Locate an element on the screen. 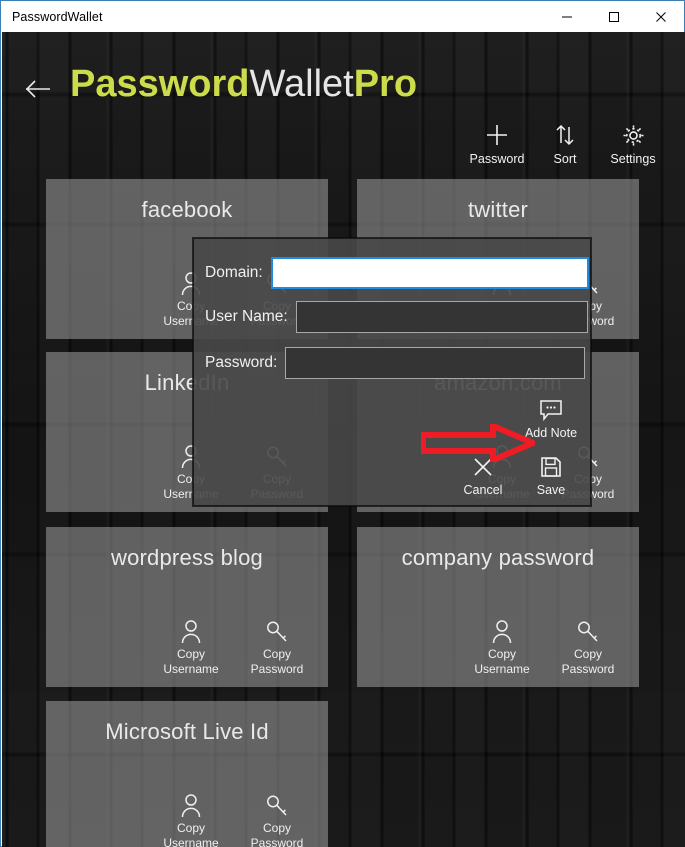 The image size is (685, 847). domain-label: Domain: is located at coordinates (234, 272).